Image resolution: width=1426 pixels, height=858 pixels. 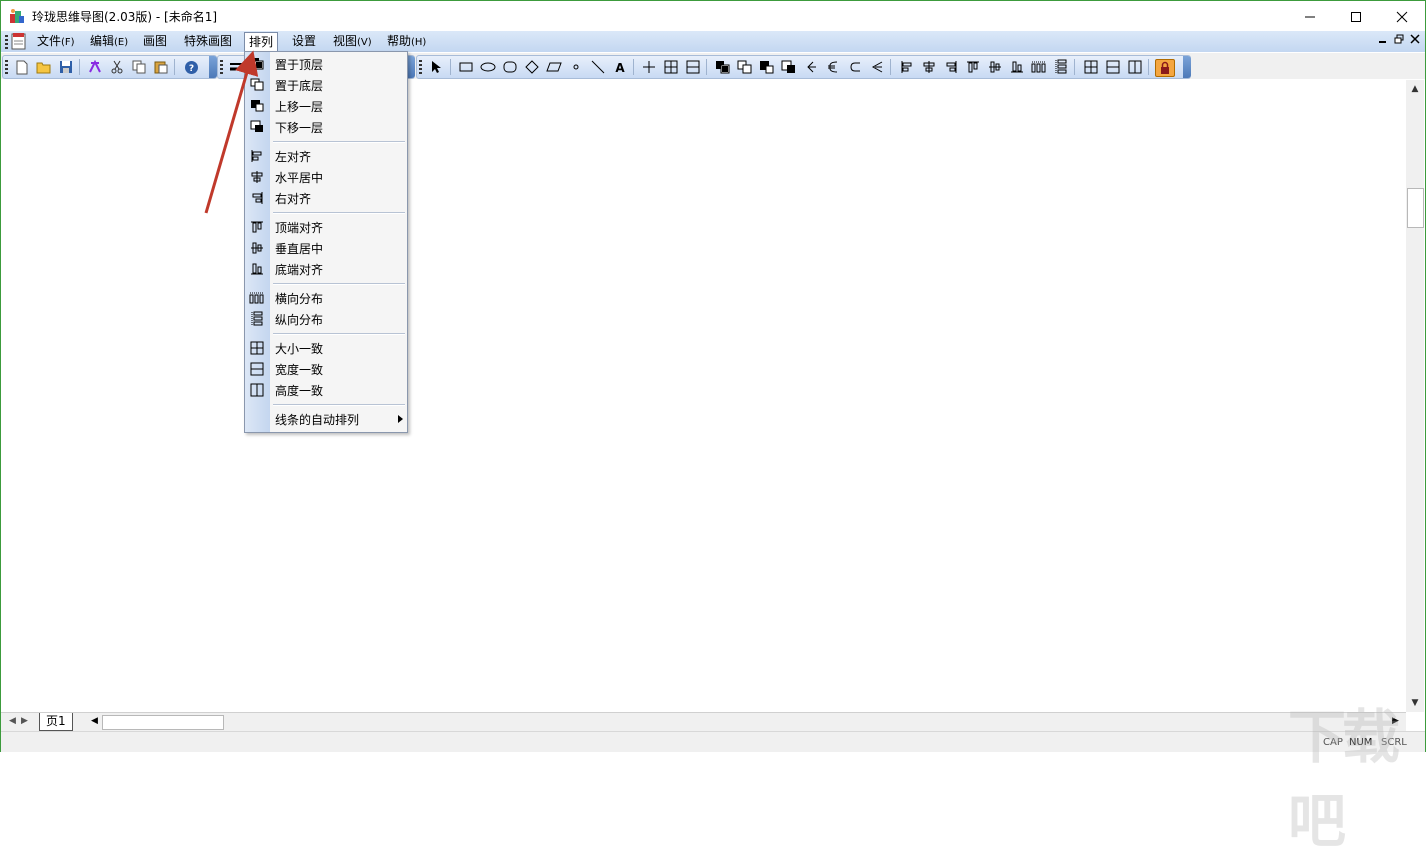 I want to click on menu-file: 文件(F), so click(x=56, y=41).